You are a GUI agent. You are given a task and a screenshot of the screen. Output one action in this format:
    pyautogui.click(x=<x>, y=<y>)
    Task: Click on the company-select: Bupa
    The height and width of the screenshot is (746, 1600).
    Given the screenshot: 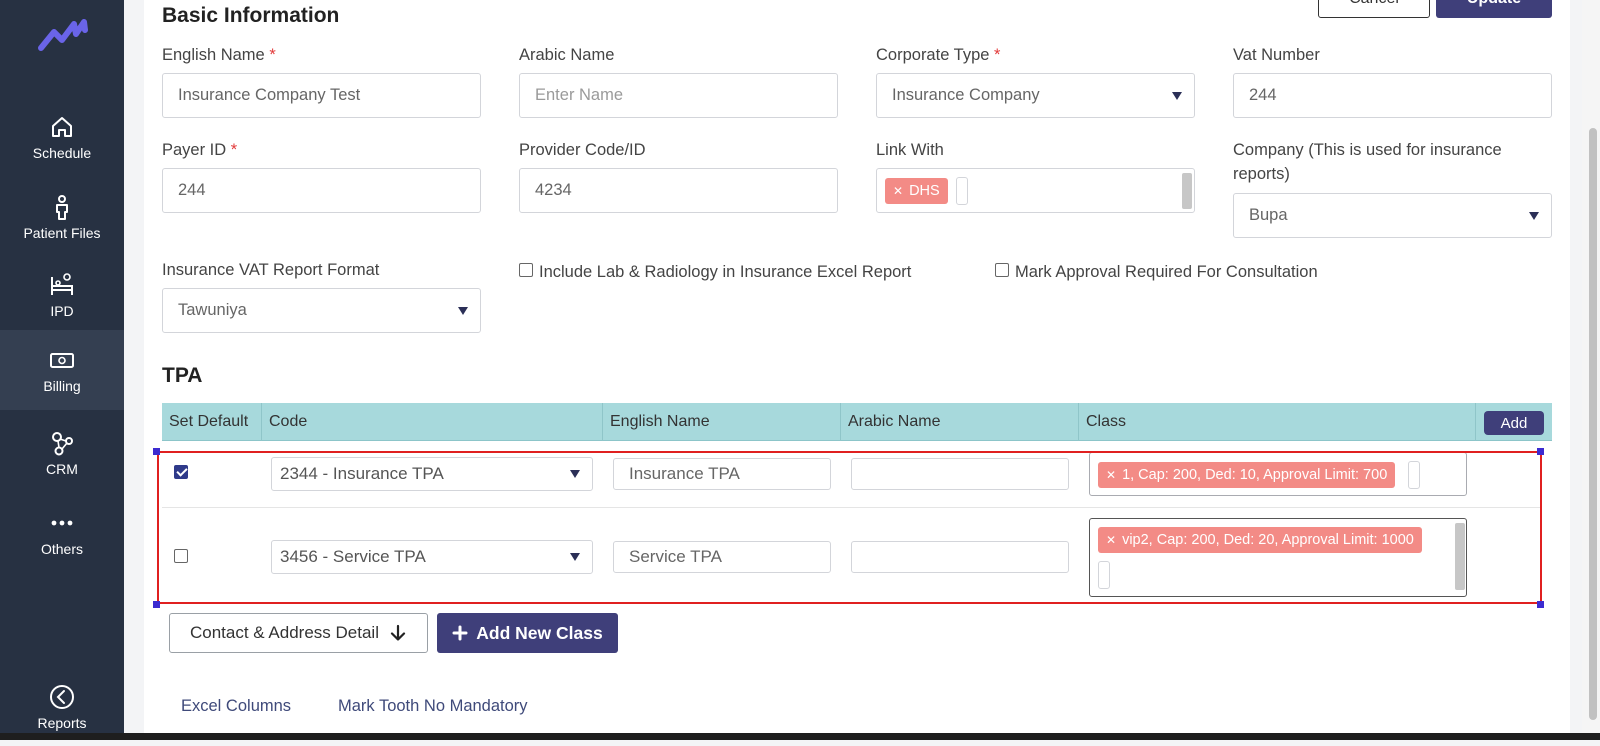 What is the action you would take?
    pyautogui.click(x=1392, y=215)
    